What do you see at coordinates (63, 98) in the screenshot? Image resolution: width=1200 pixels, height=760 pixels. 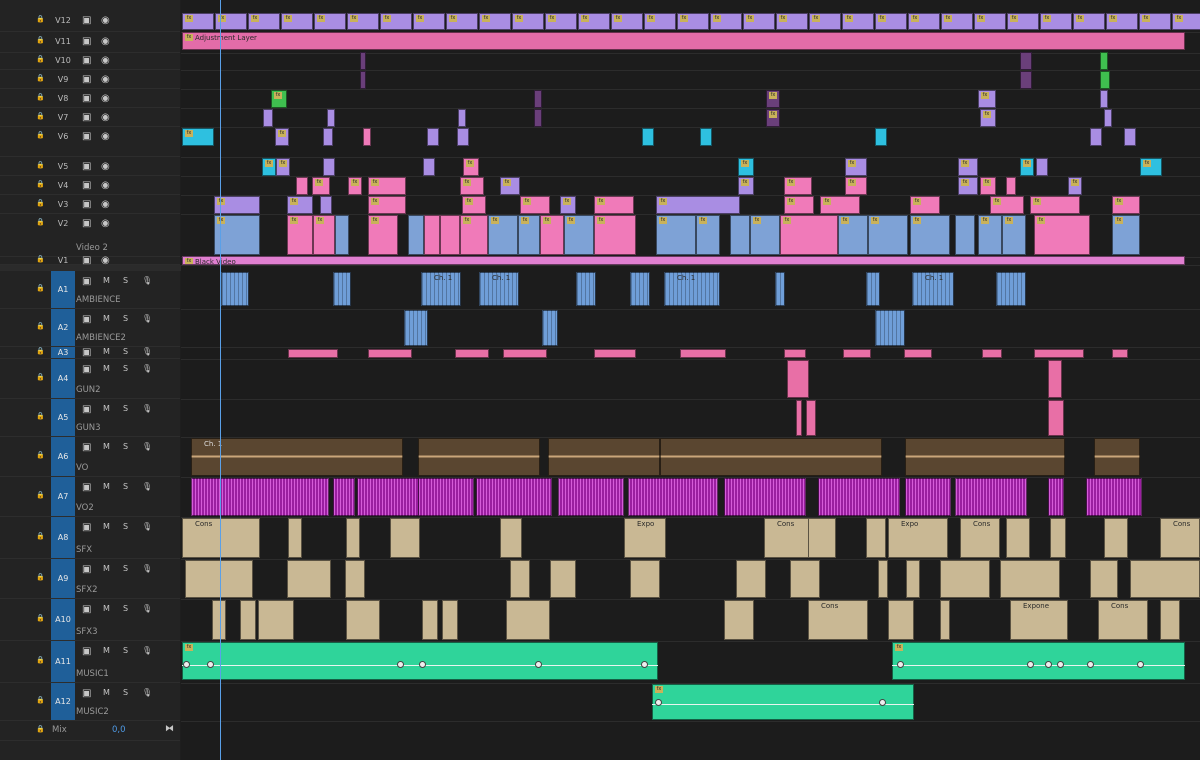 I see `track-target-v8: V8` at bounding box center [63, 98].